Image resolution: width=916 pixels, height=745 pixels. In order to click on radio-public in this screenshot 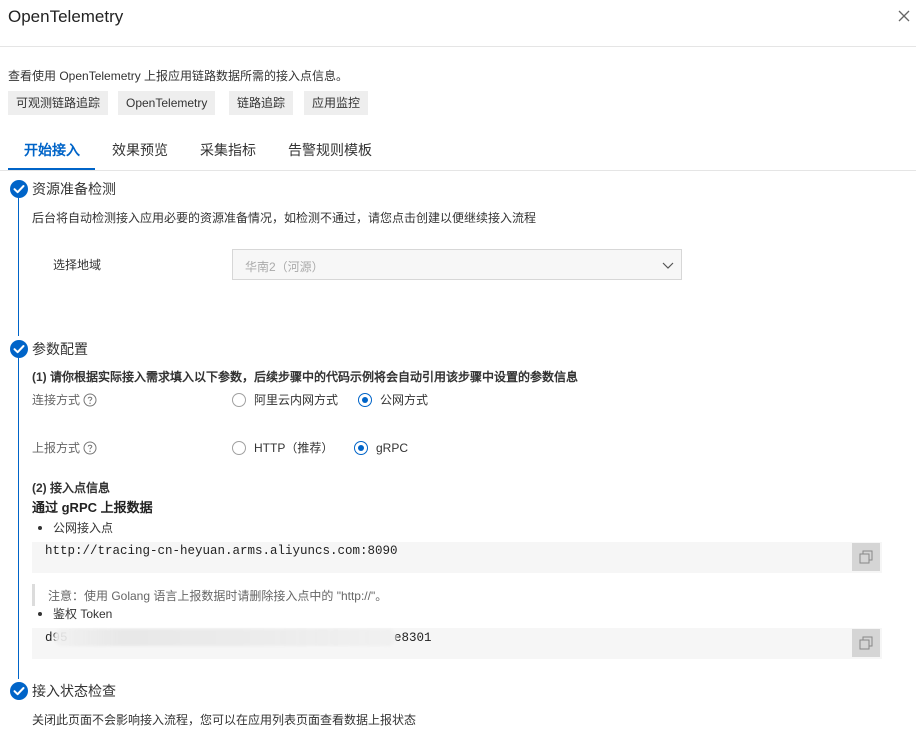, I will do `click(365, 400)`.